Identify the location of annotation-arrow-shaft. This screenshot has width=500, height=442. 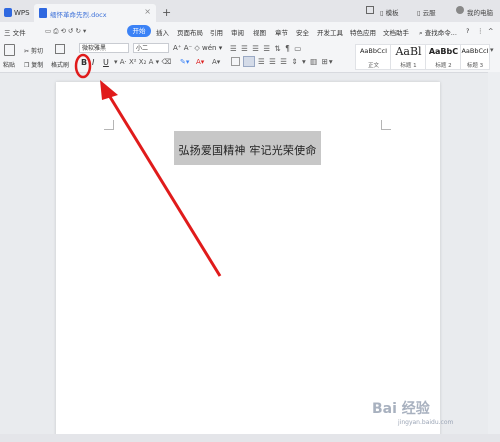
(163, 184).